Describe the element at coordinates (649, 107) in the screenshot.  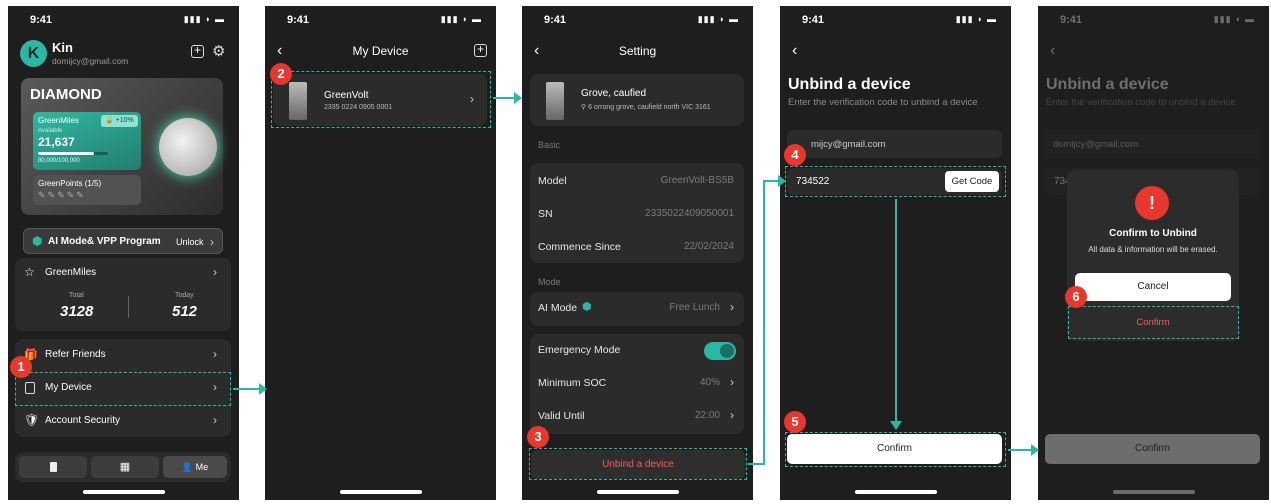
I see `device-address-text: 6 orrong grove, caufield north VIC 3161` at that location.